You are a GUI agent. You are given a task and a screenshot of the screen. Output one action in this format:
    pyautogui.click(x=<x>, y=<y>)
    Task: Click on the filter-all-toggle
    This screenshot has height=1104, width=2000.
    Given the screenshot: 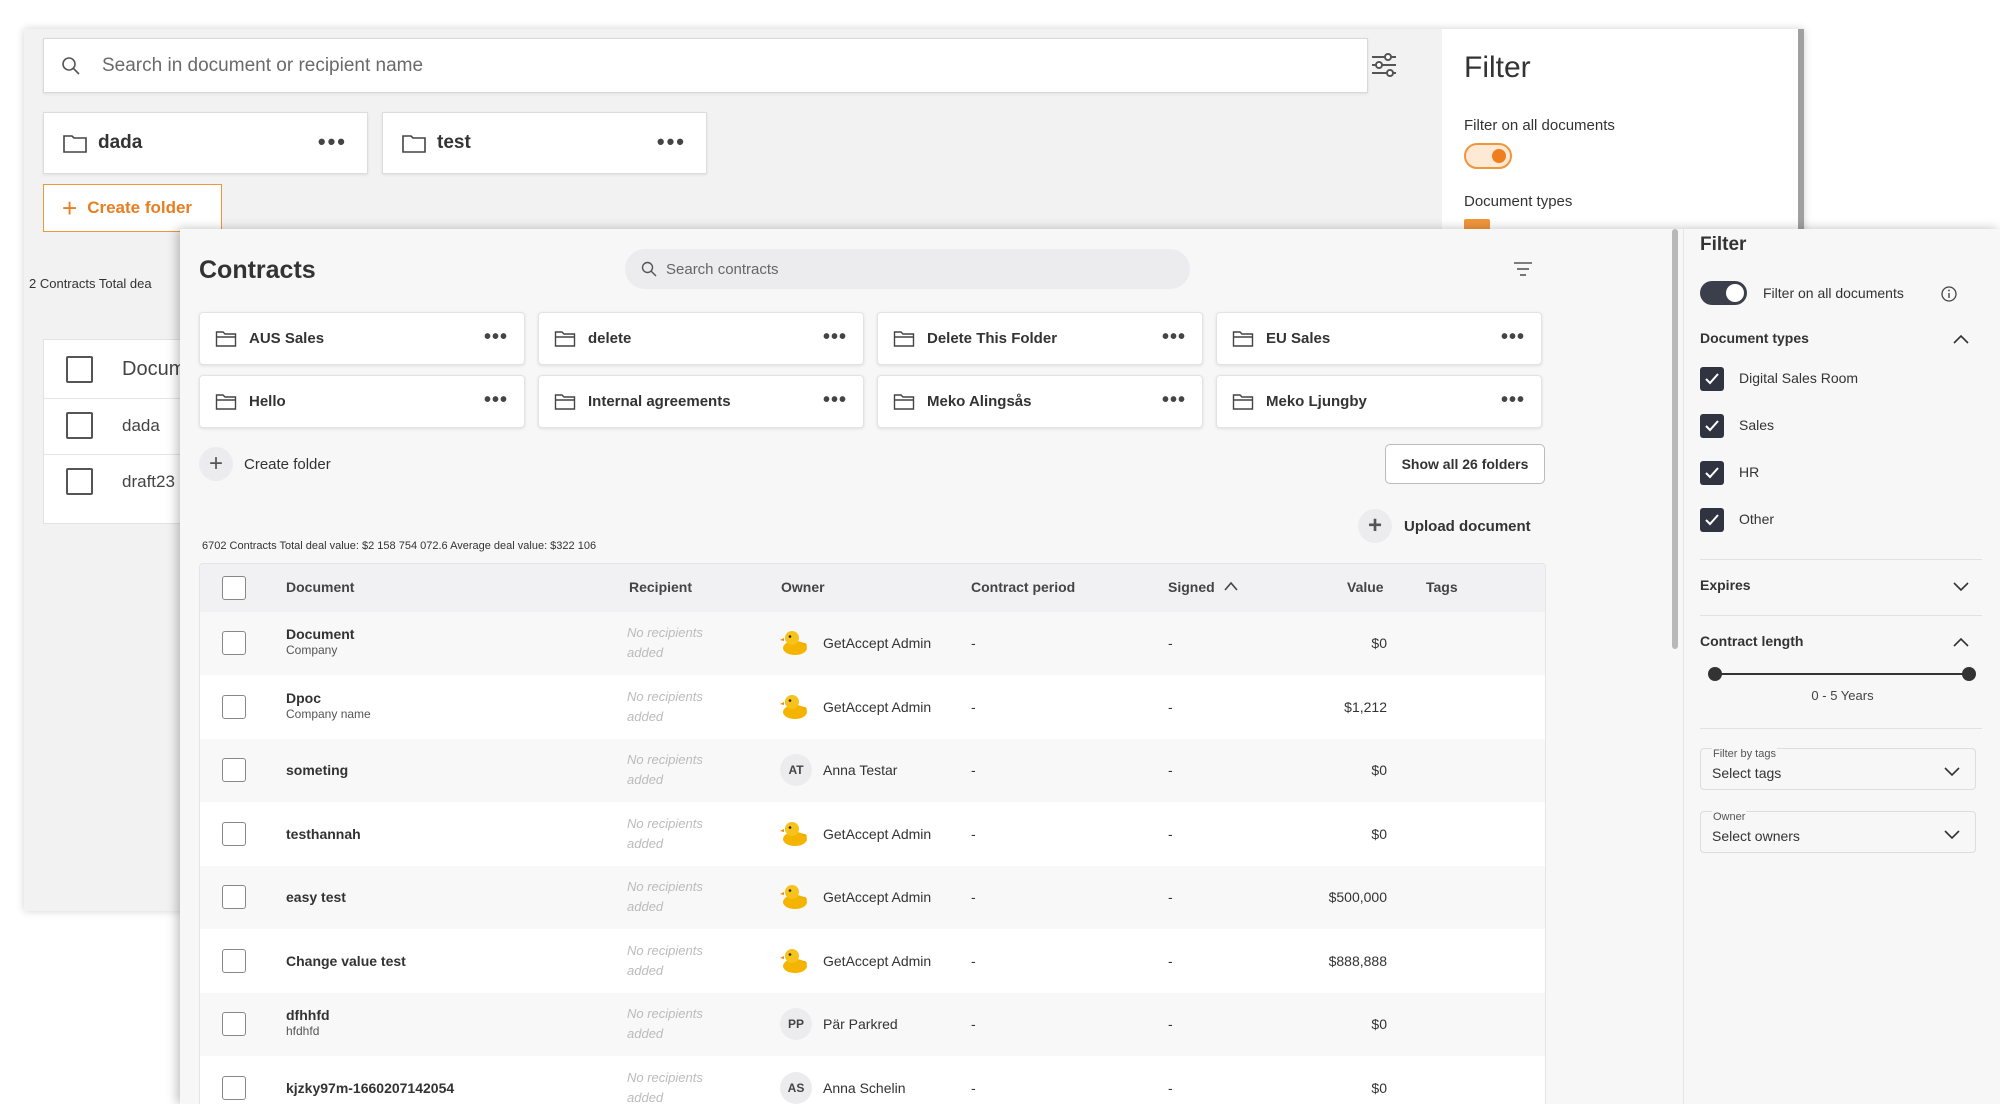 What is the action you would take?
    pyautogui.click(x=1723, y=293)
    